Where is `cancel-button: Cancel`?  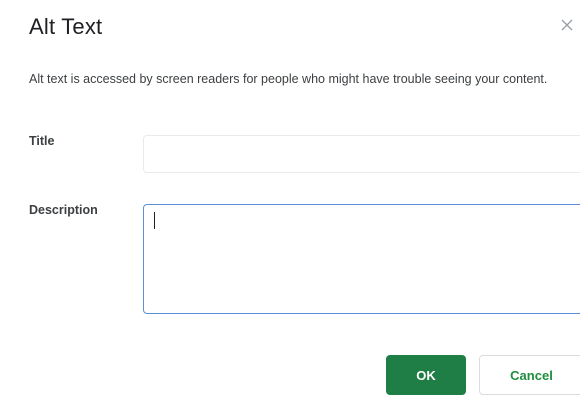 cancel-button: Cancel is located at coordinates (529, 375).